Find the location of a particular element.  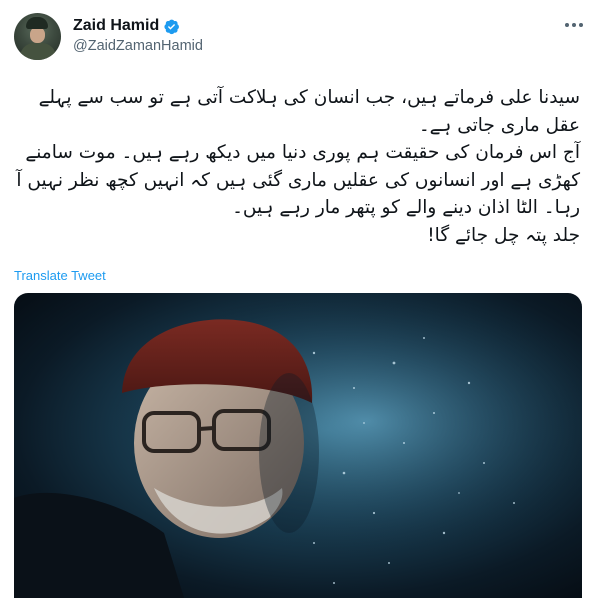

tweet-text-line: جلد پتہ چل جائے گا! is located at coordinates (503, 235).